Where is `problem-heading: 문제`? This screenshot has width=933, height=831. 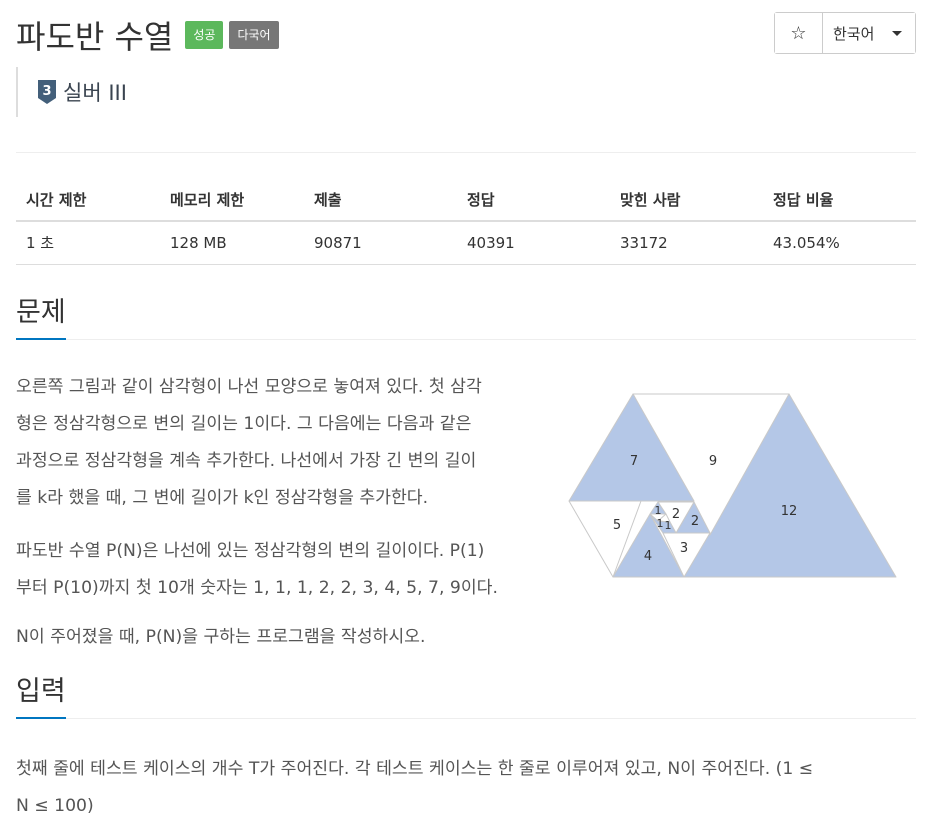 problem-heading: 문제 is located at coordinates (41, 312).